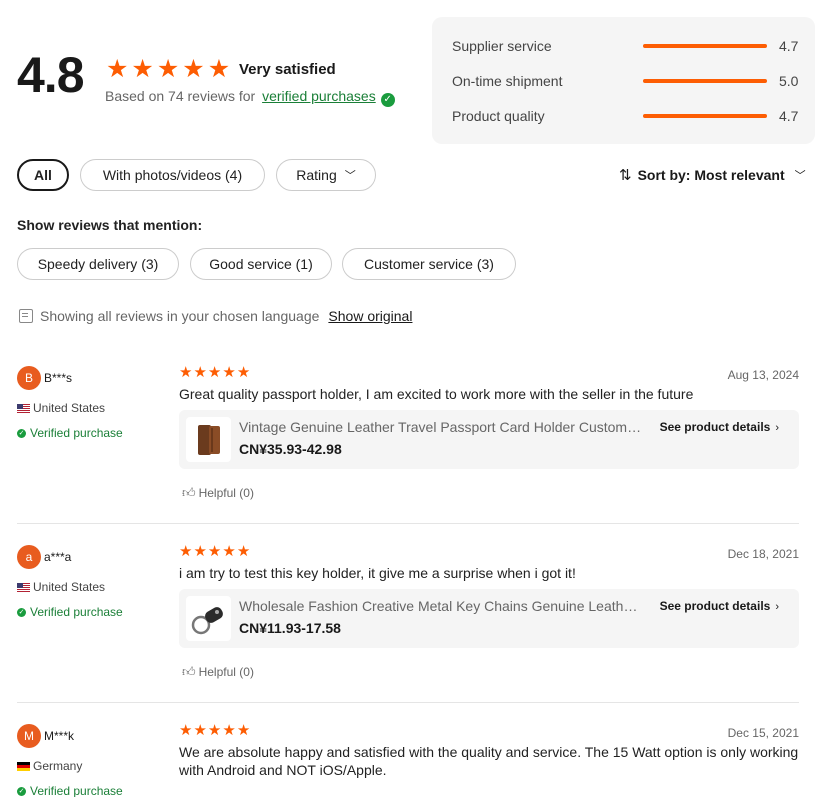  Describe the element at coordinates (58, 557) in the screenshot. I see `reviewer-name: a***a` at that location.